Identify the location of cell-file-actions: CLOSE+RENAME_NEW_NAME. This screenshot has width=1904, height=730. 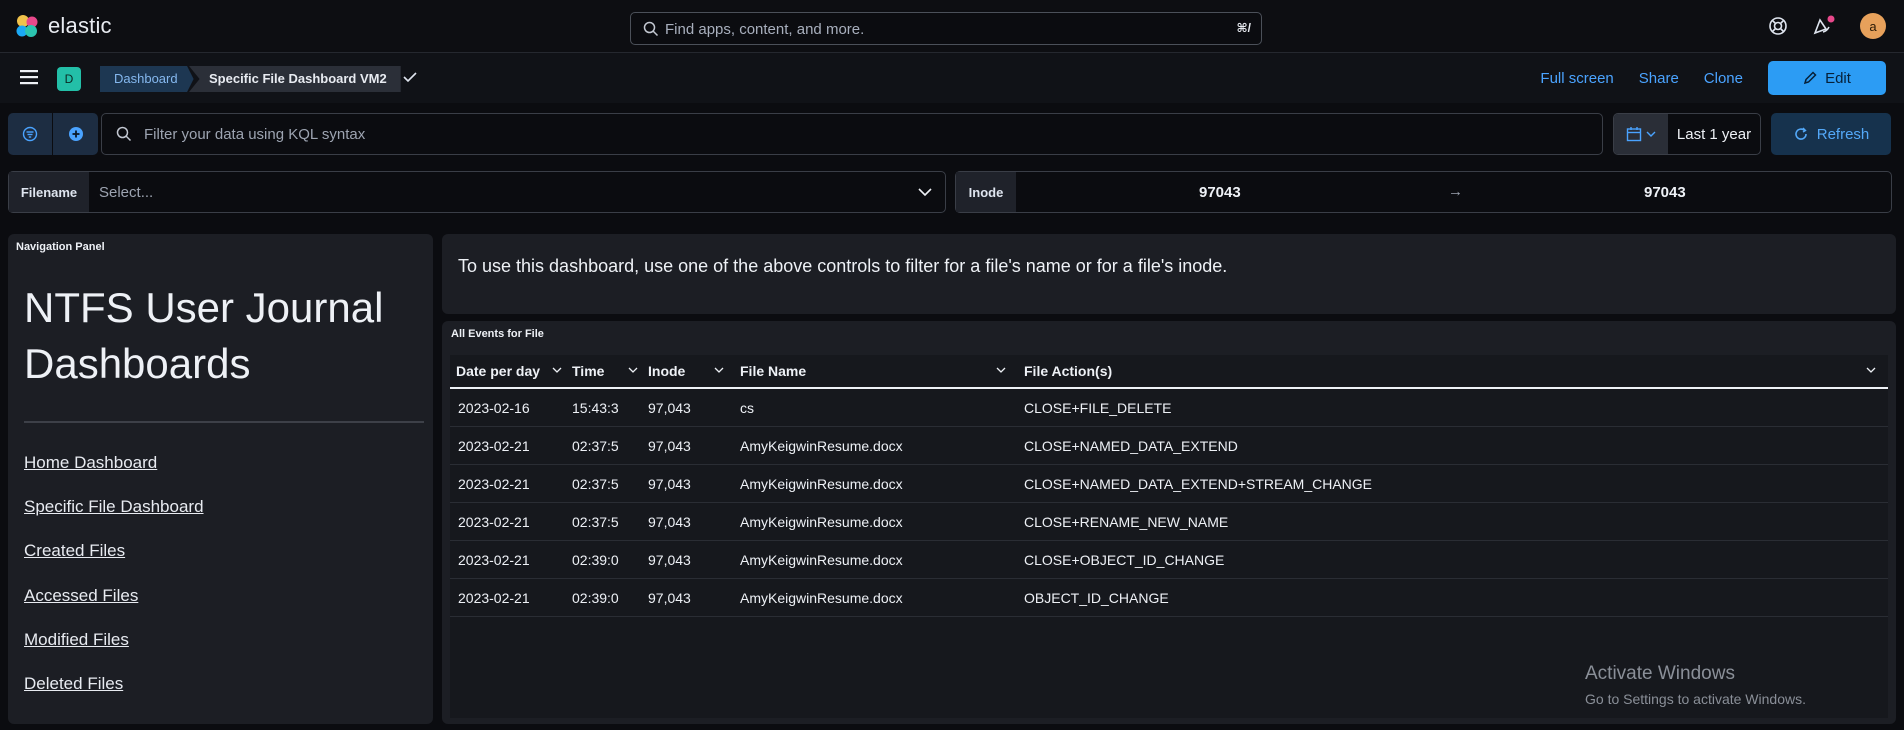
(1126, 522).